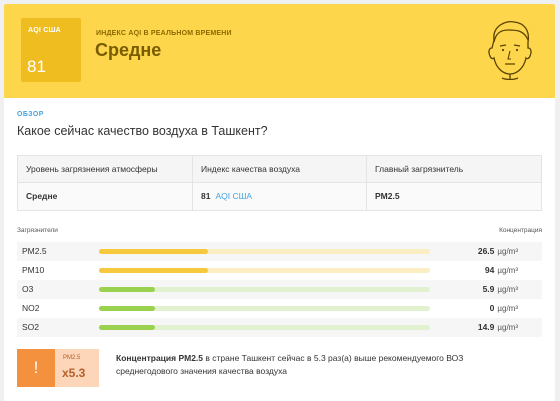 This screenshot has height=401, width=560. What do you see at coordinates (510, 50) in the screenshot?
I see `face-neutral-icon` at bounding box center [510, 50].